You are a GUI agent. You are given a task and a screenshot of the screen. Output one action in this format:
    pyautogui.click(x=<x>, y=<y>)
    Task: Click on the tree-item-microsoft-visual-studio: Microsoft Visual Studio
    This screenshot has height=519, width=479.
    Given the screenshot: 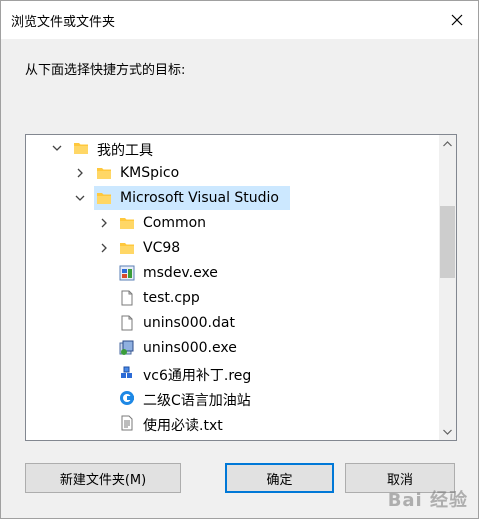 What is the action you would take?
    pyautogui.click(x=232, y=198)
    